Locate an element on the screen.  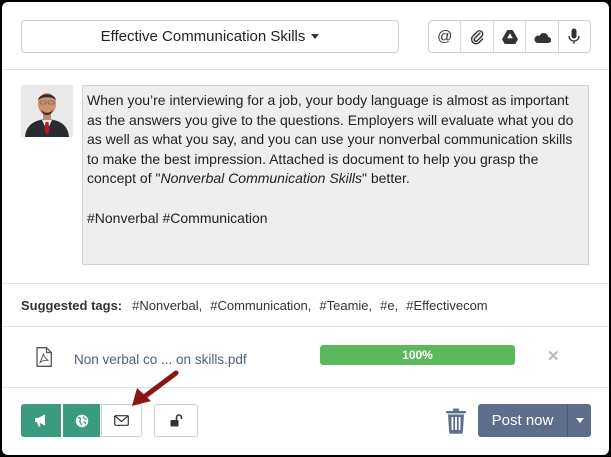
pdf-file-icon is located at coordinates (44, 357).